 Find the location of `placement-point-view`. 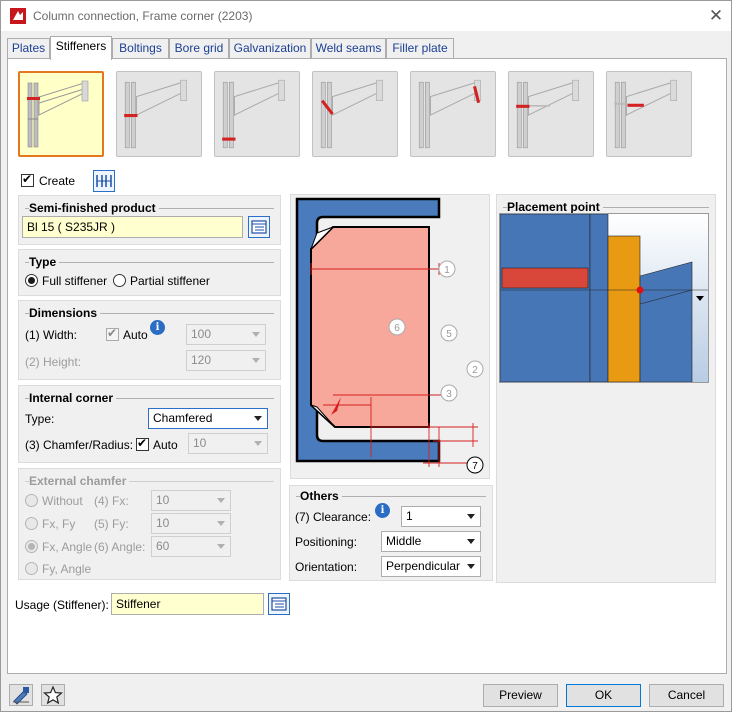

placement-point-view is located at coordinates (604, 298).